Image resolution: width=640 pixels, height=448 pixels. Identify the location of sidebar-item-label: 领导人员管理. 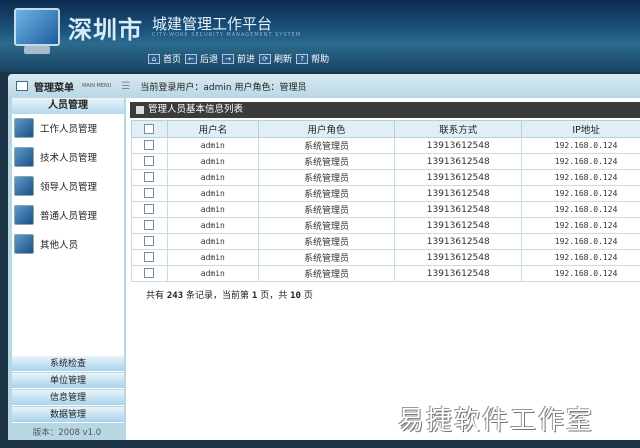
(69, 187).